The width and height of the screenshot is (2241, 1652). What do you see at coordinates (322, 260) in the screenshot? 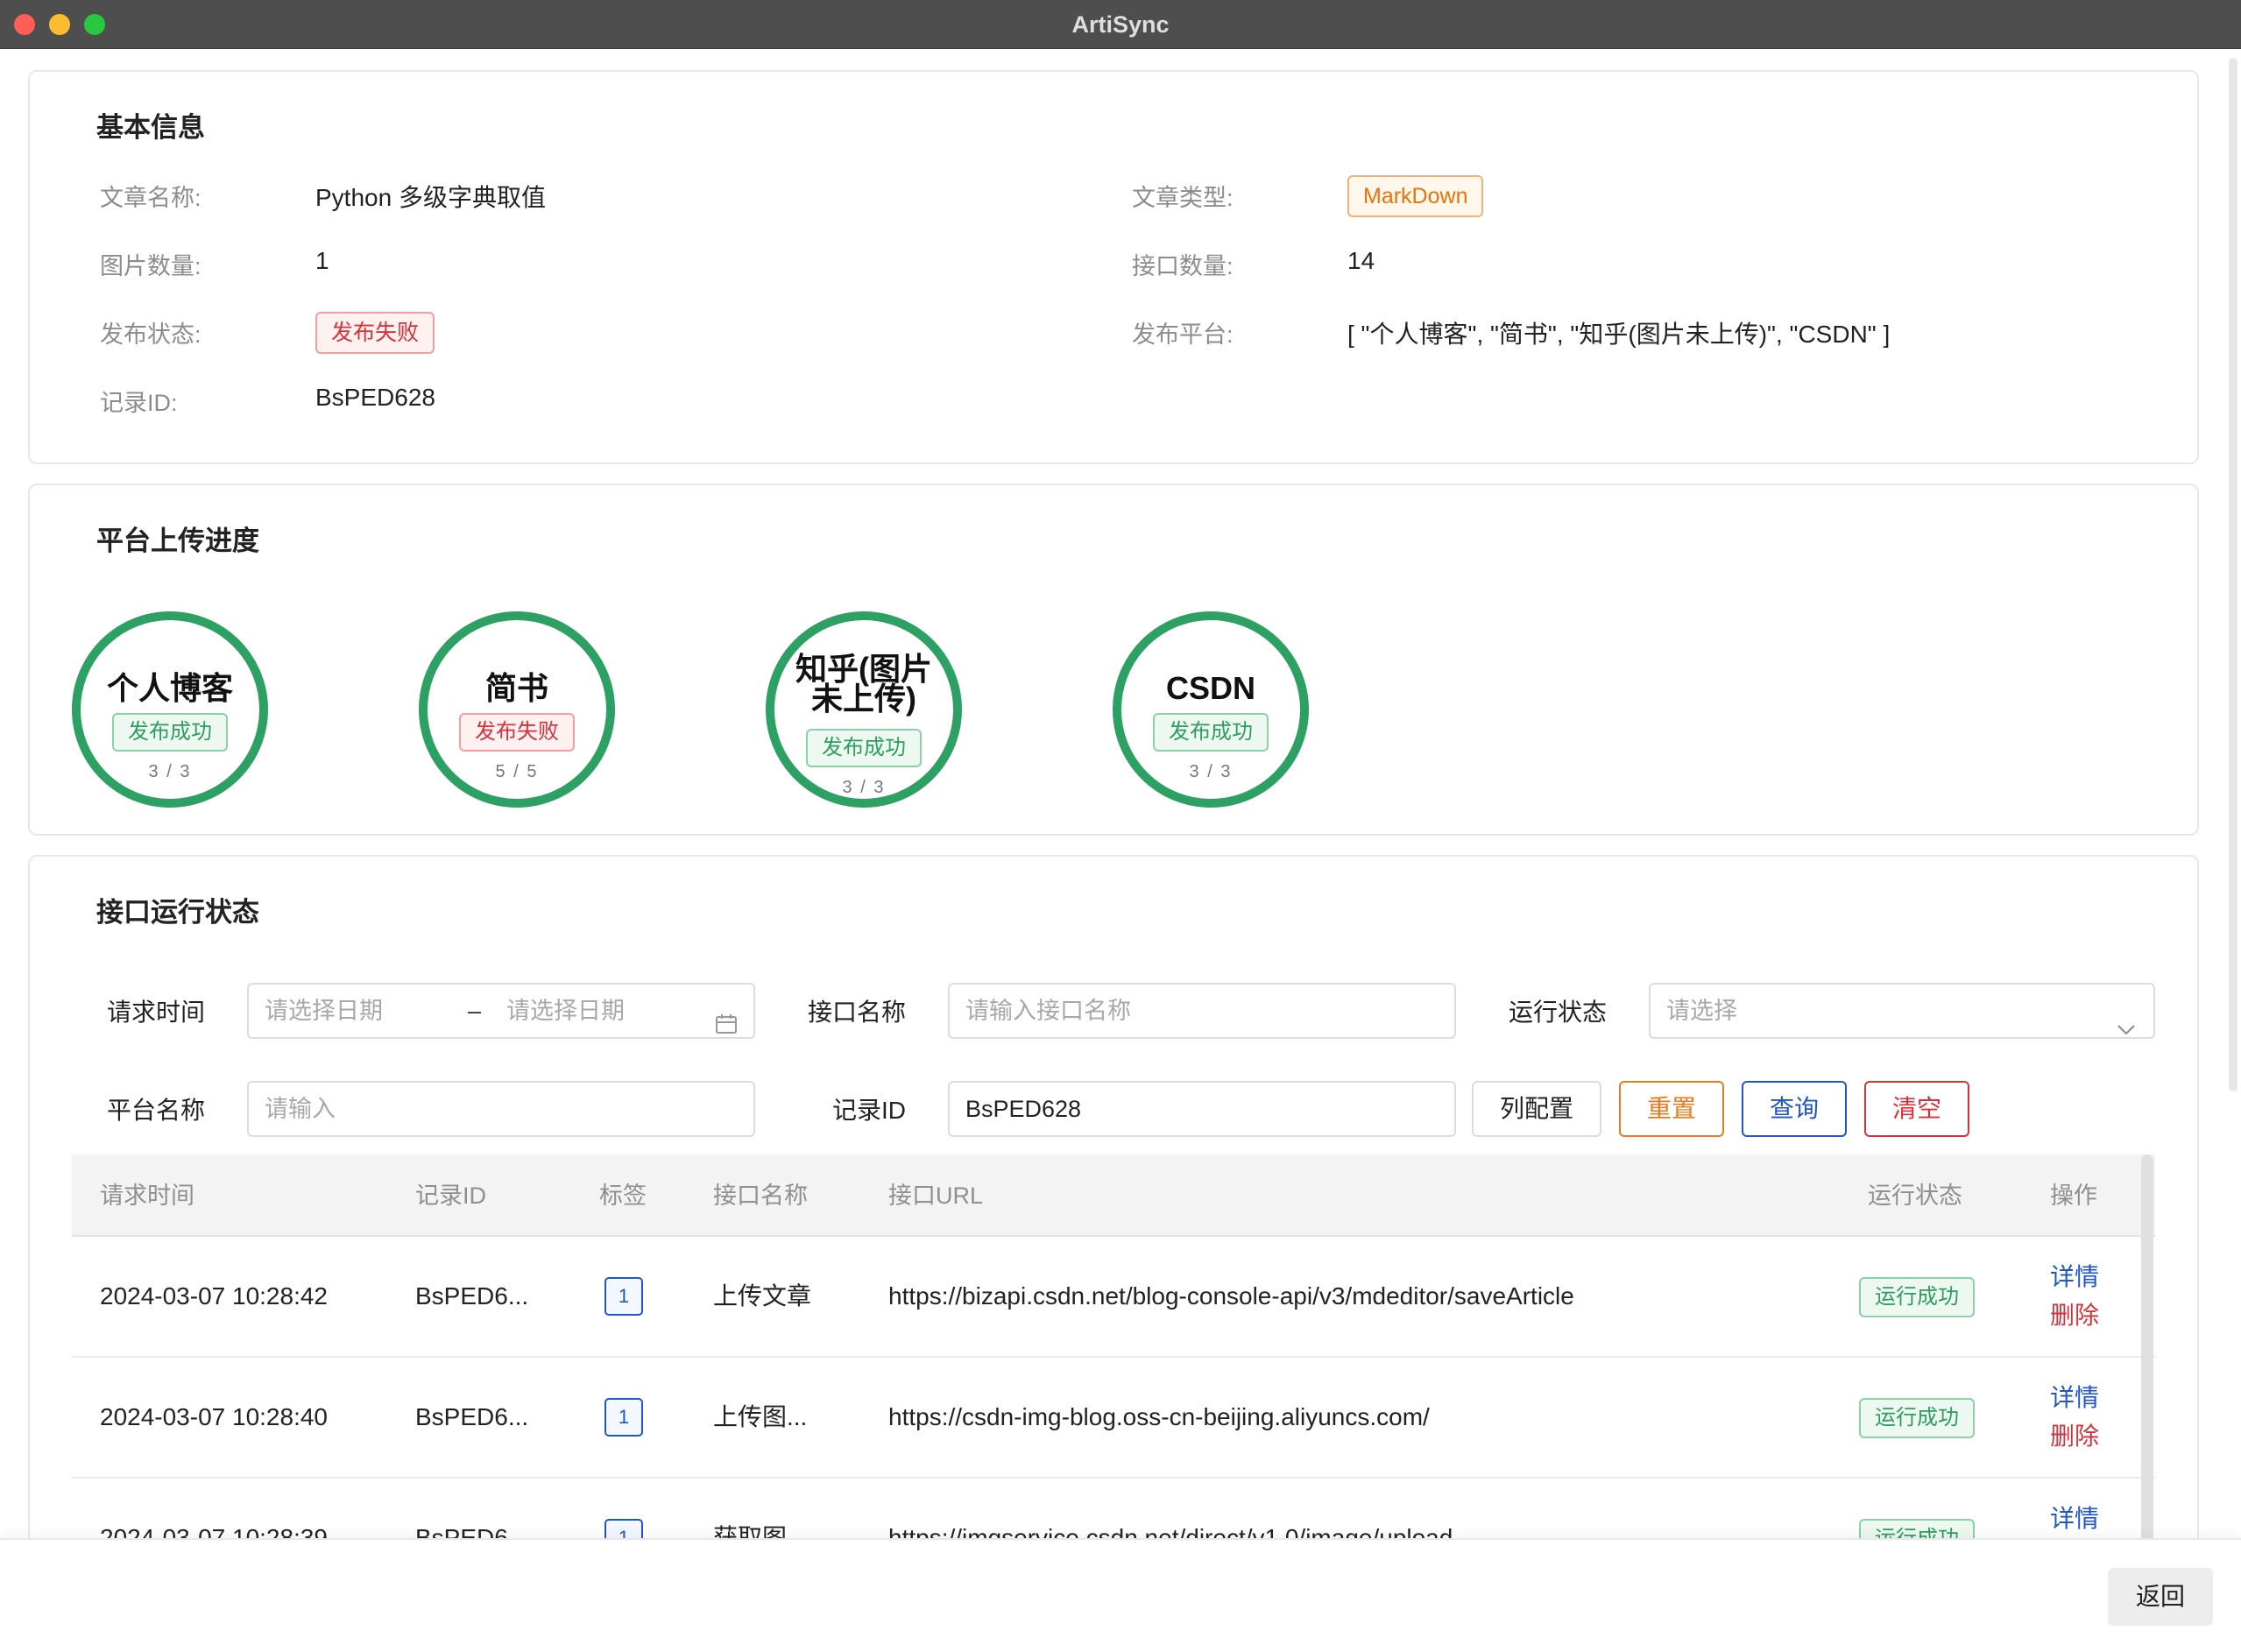
I see `image-count-value: 1` at bounding box center [322, 260].